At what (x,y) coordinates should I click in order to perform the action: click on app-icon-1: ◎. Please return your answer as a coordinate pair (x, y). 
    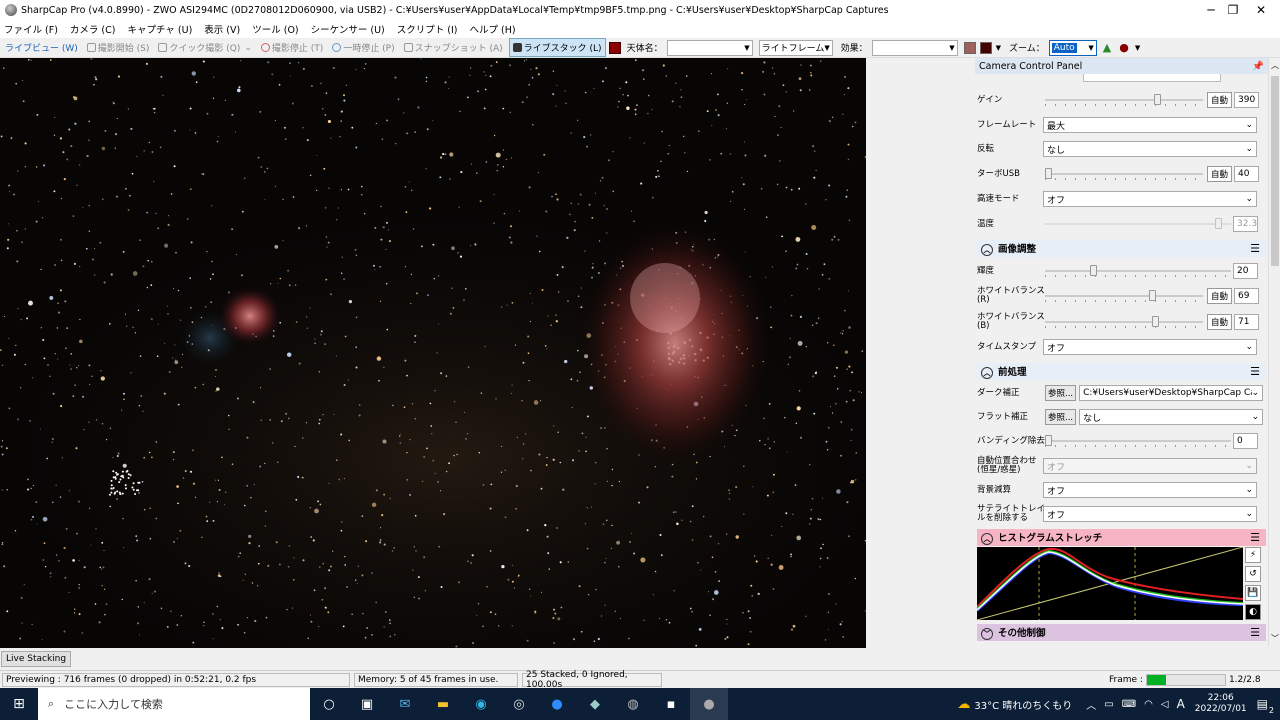
    Looking at the image, I should click on (519, 704).